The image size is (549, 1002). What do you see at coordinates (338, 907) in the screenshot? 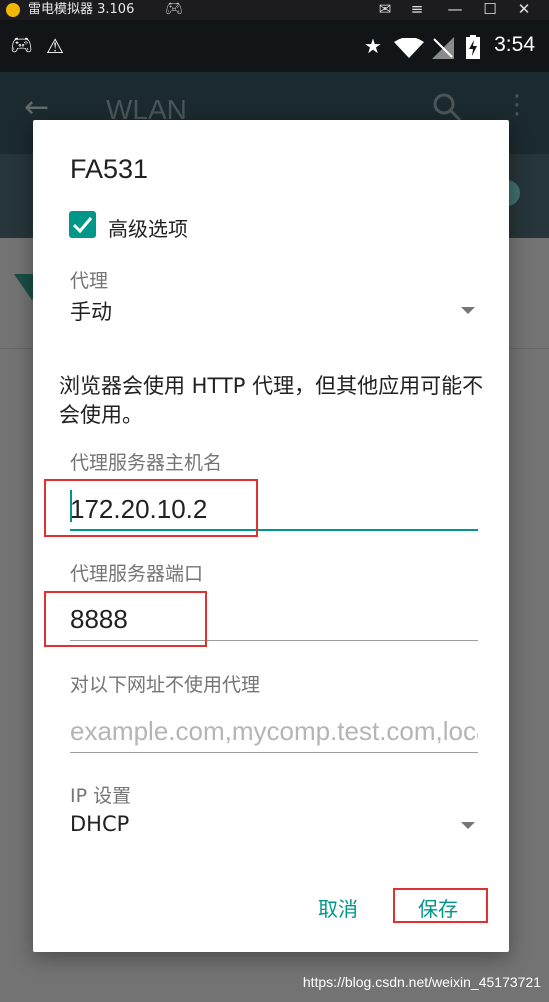
I see `cancel-button: 取消` at bounding box center [338, 907].